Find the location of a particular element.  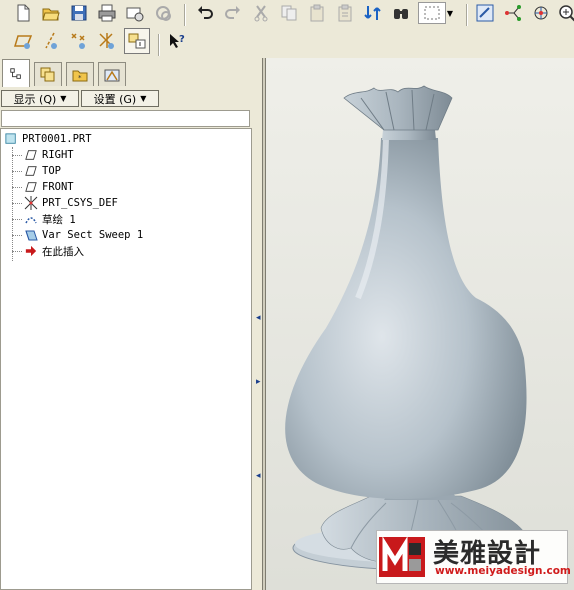

tree-item-label: 在此插入 is located at coordinates (63, 251).